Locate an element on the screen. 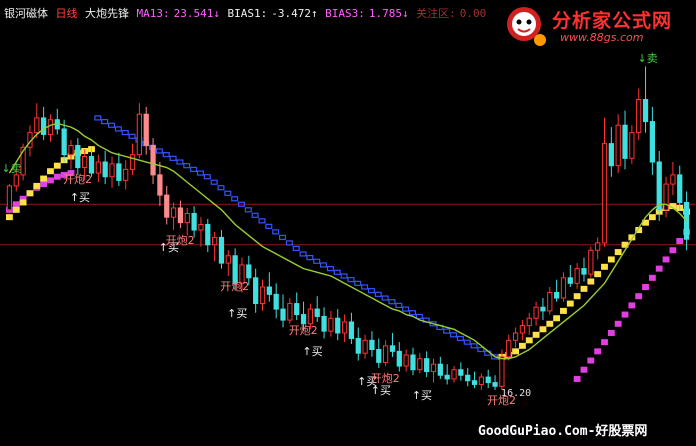  bias3-label: BIAS3: is located at coordinates (345, 13).